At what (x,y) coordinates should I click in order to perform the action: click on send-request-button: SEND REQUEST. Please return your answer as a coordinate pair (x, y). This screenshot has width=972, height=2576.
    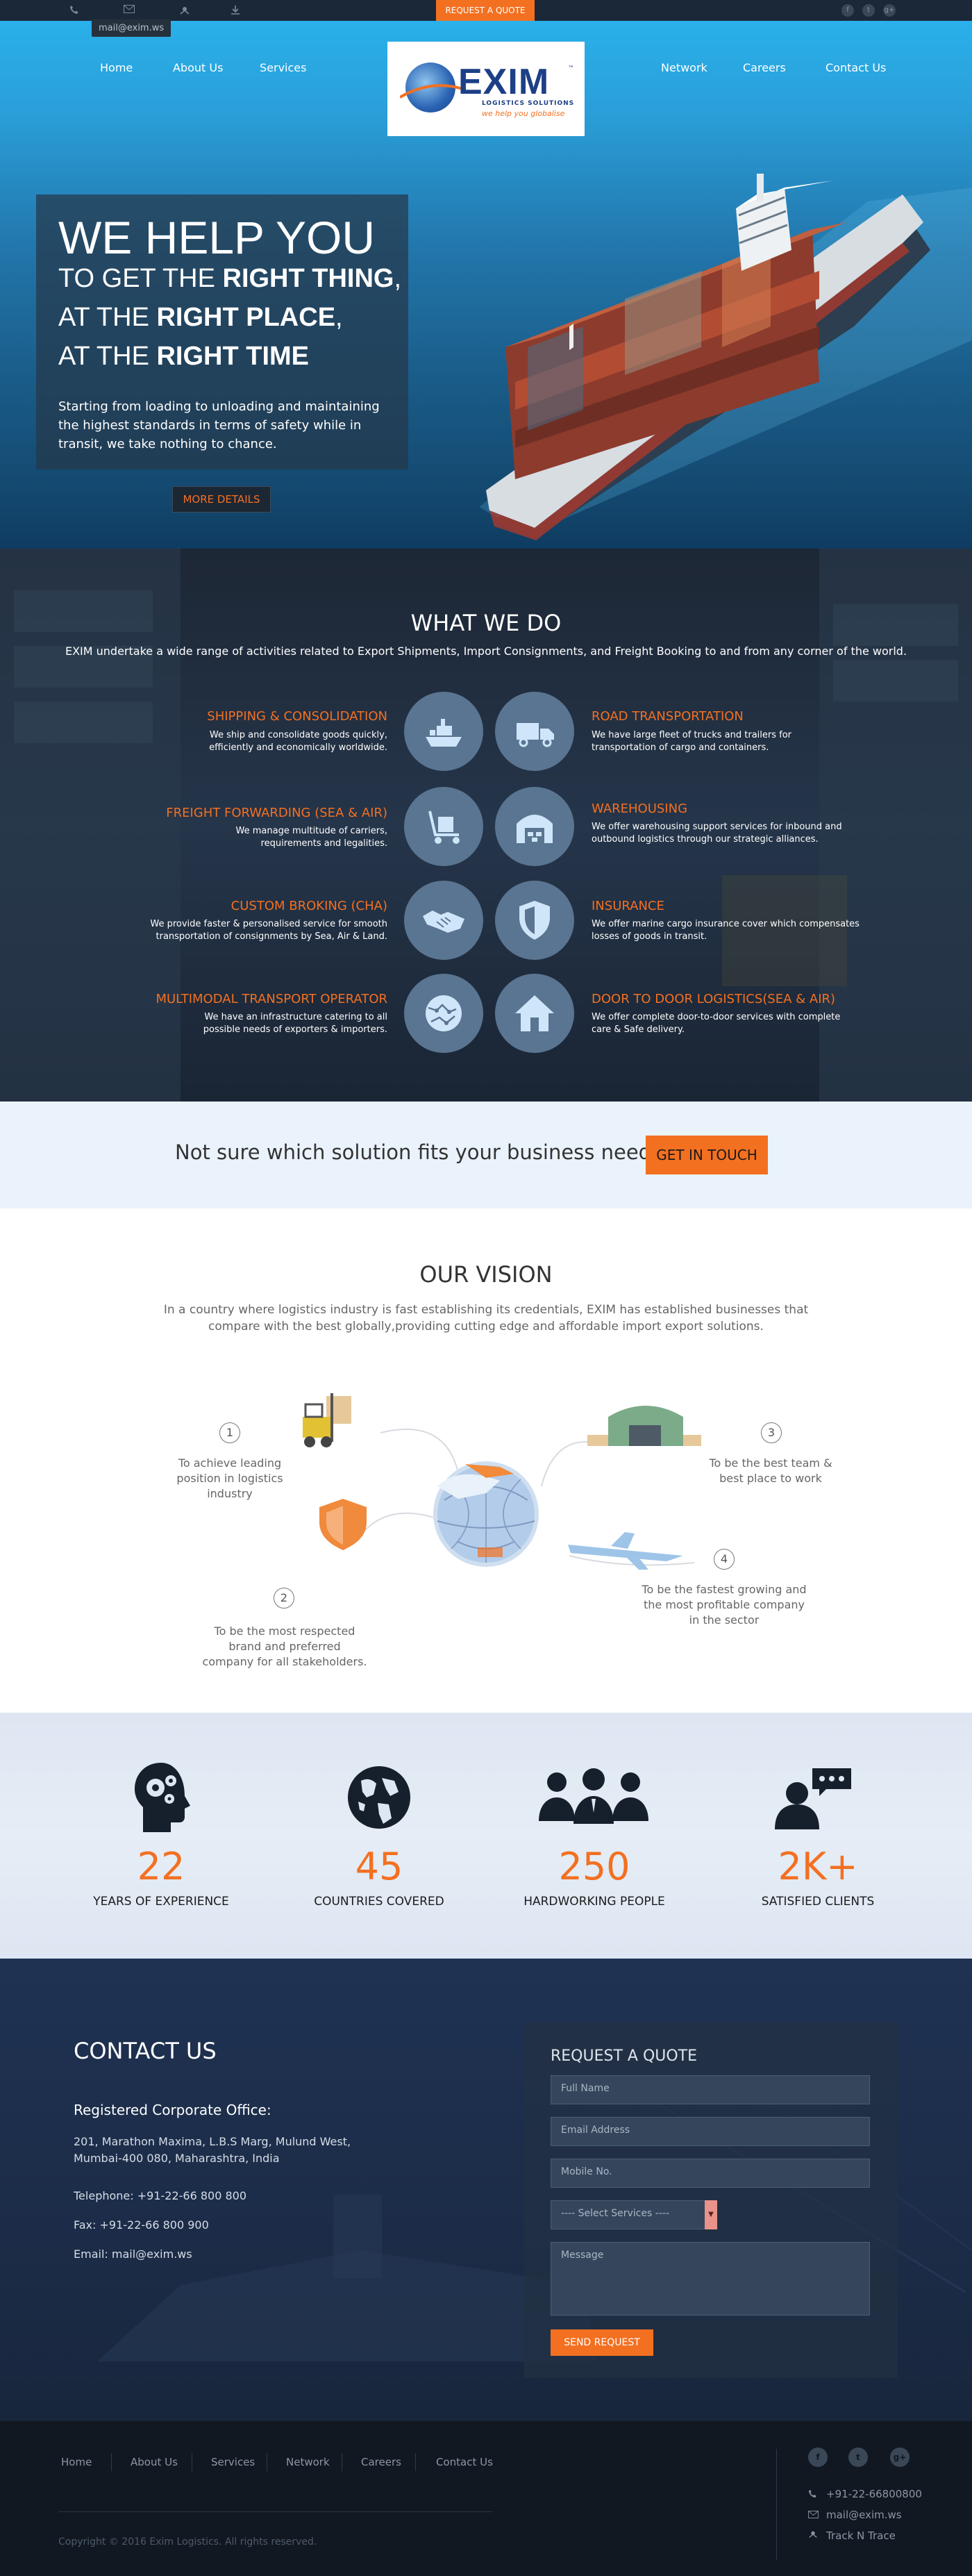
    Looking at the image, I should click on (602, 2342).